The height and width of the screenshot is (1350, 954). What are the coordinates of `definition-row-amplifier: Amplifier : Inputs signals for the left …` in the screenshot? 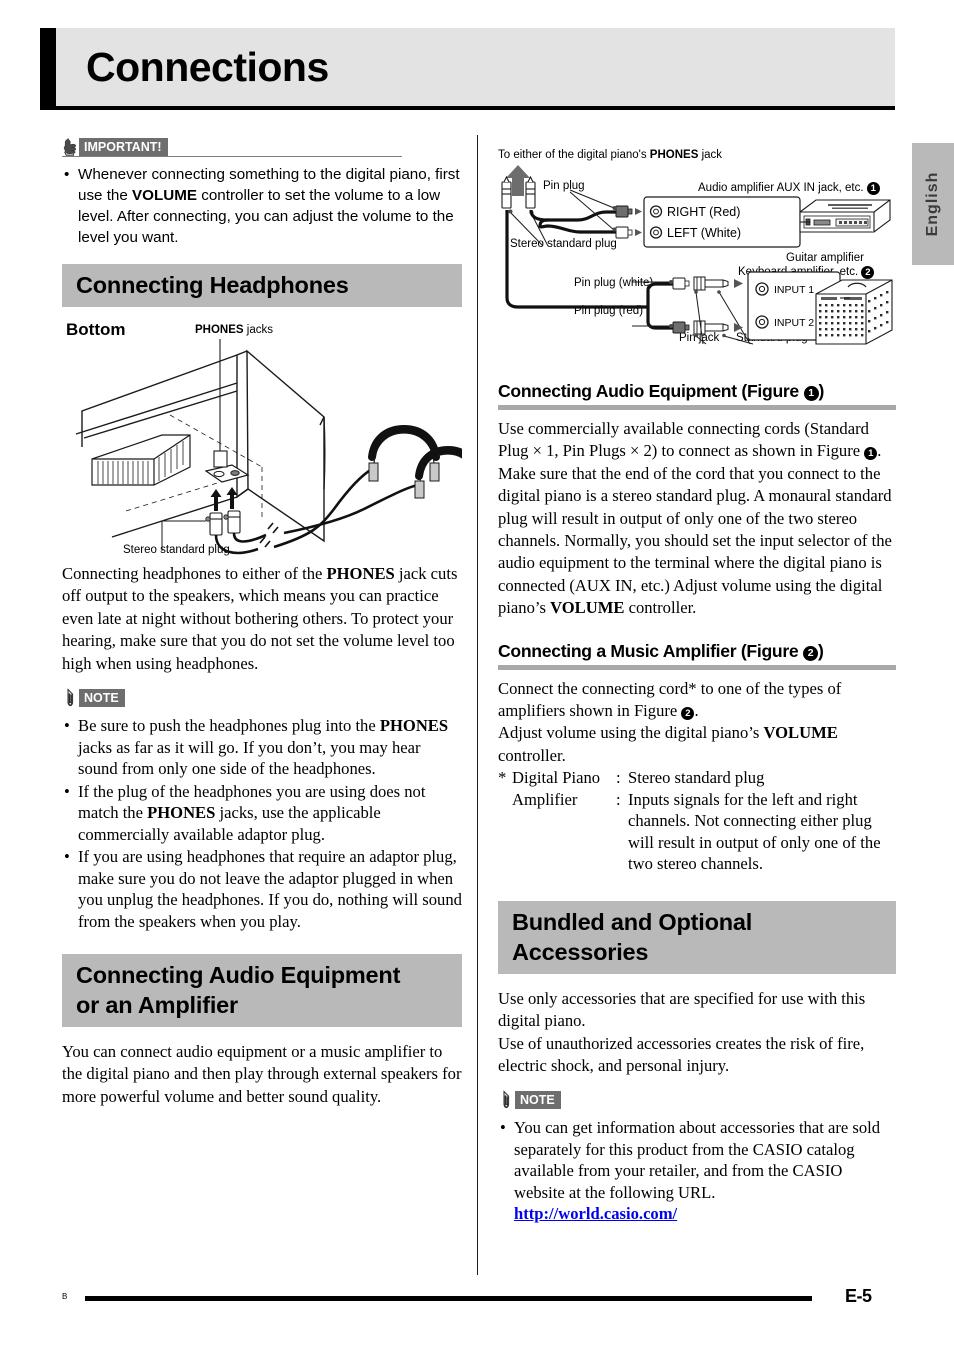 It's located at (697, 832).